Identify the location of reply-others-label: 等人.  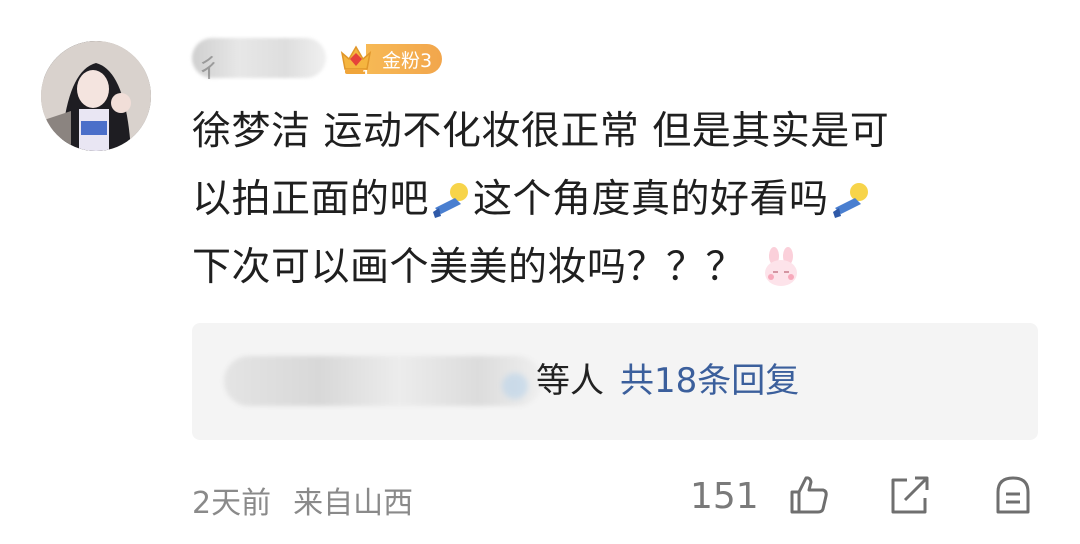
(570, 381).